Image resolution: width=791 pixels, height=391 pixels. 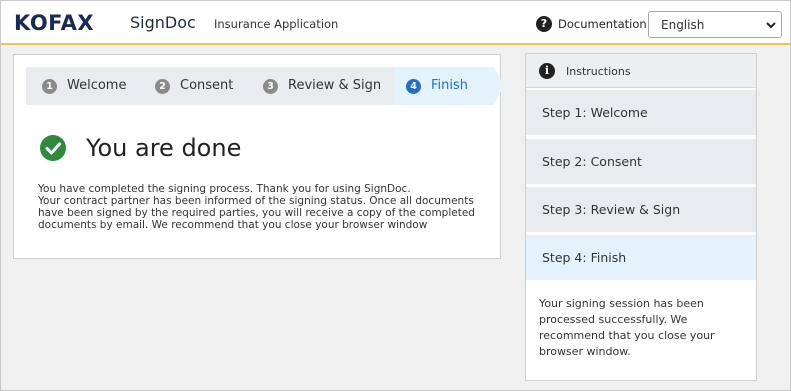 I want to click on language-selected-value: English, so click(x=683, y=25).